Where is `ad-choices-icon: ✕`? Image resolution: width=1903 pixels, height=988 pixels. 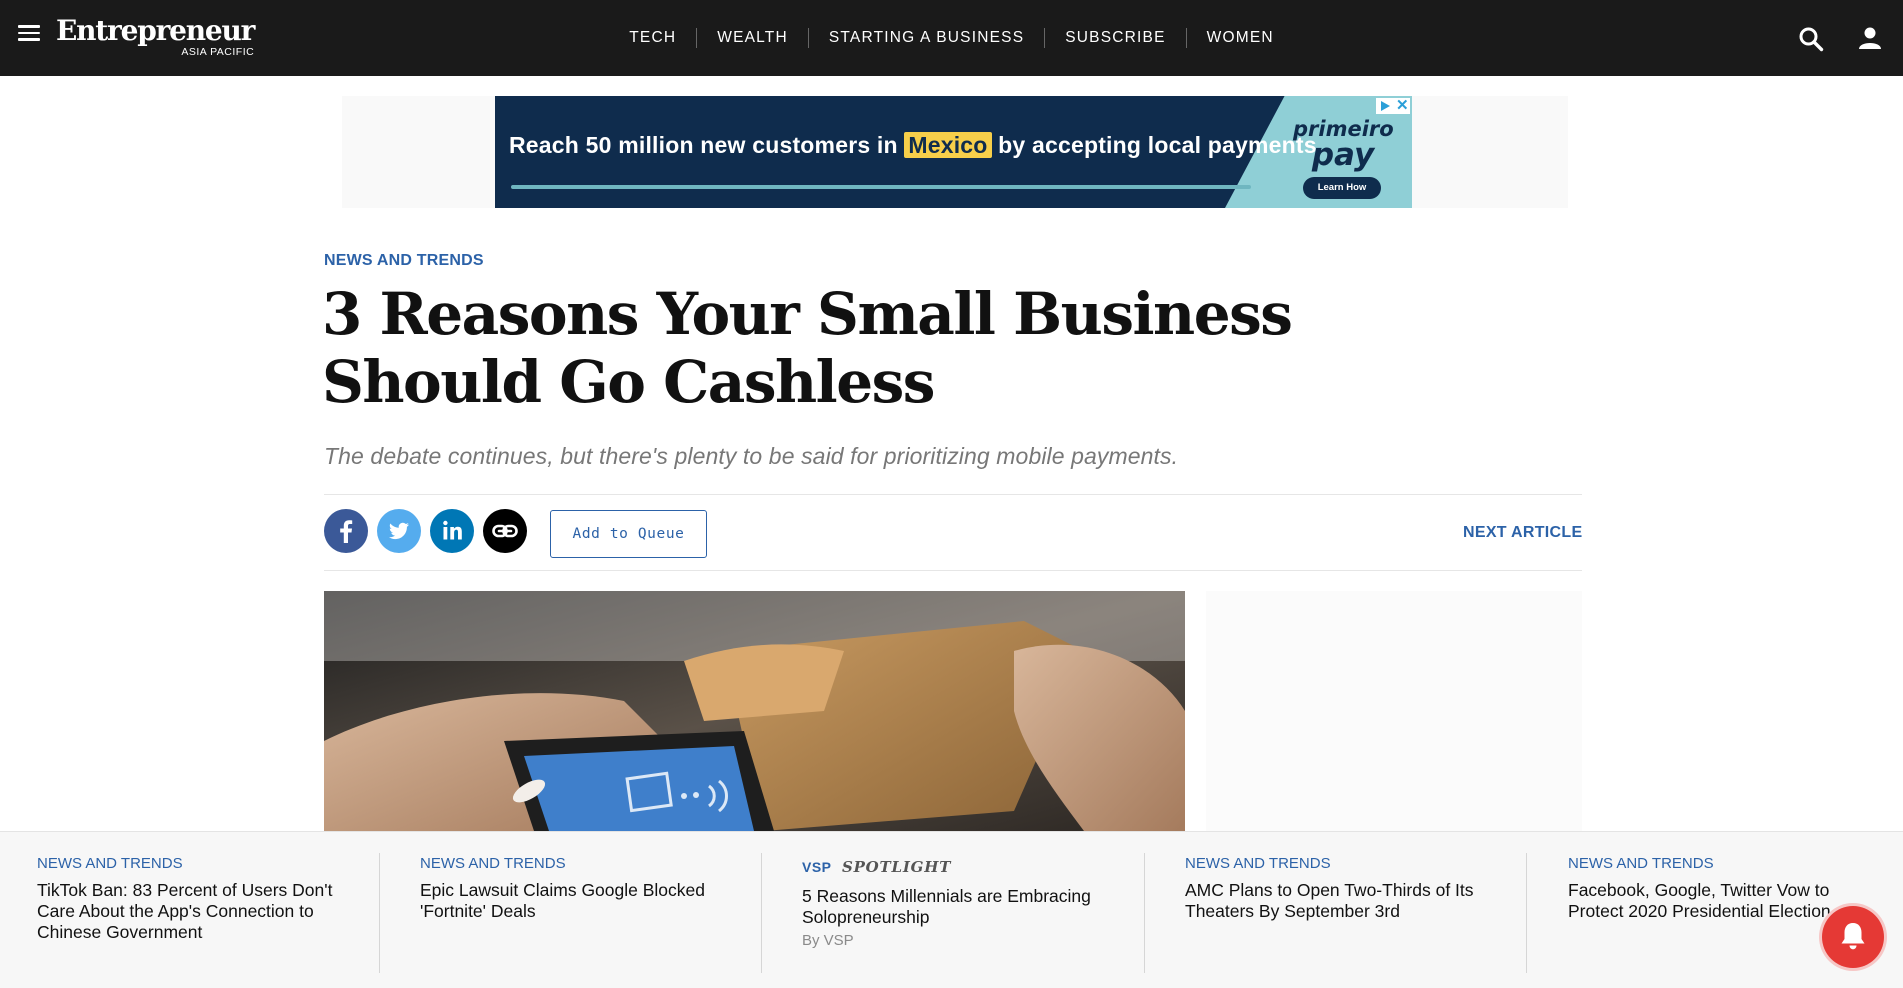
ad-choices-icon: ✕ is located at coordinates (1393, 105).